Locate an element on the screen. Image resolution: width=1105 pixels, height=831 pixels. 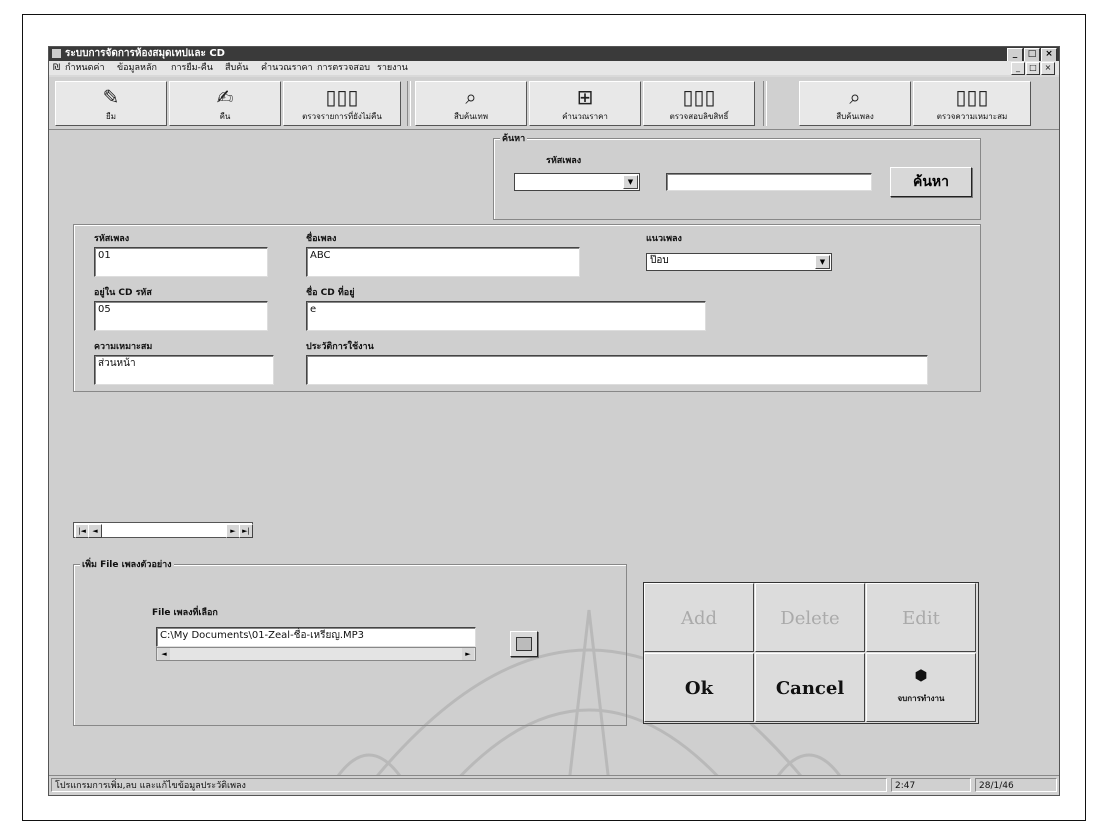
record-navigator: |◄ ◄ ► ►| is located at coordinates (163, 530).